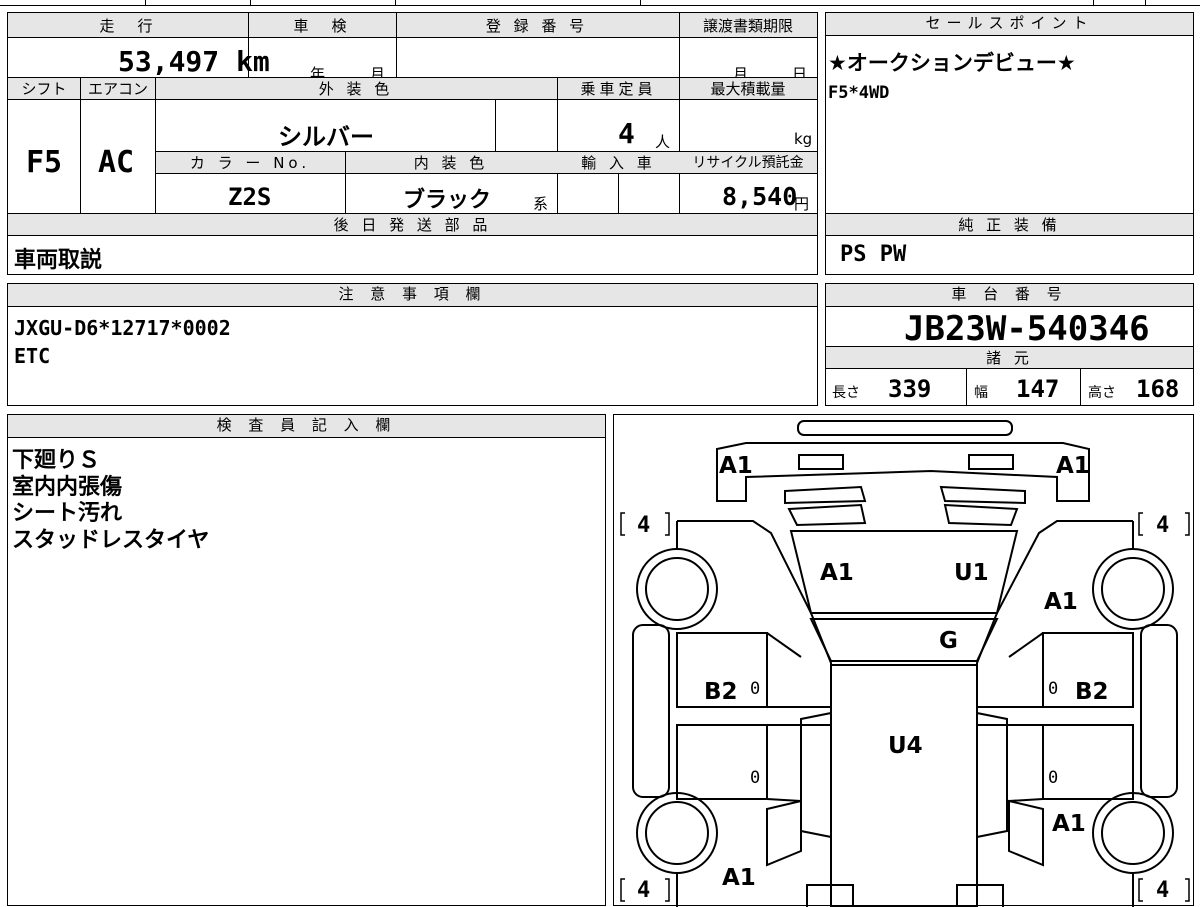 The width and height of the screenshot is (1200, 907). Describe the element at coordinates (412, 225) in the screenshot. I see `later-parts-label: 後 日 発 送 部 品` at that location.